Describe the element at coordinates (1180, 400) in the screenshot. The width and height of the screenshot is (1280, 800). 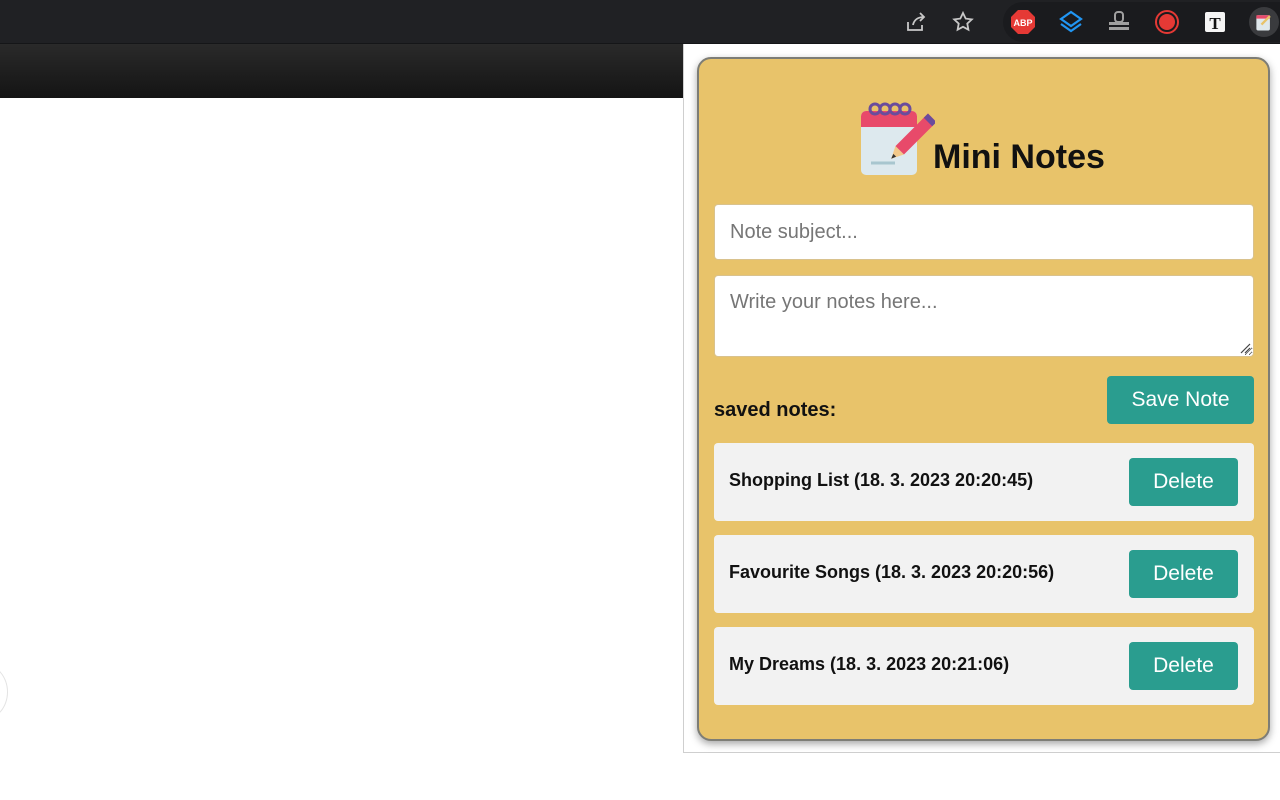
I see `save-note-button: Save Note` at that location.